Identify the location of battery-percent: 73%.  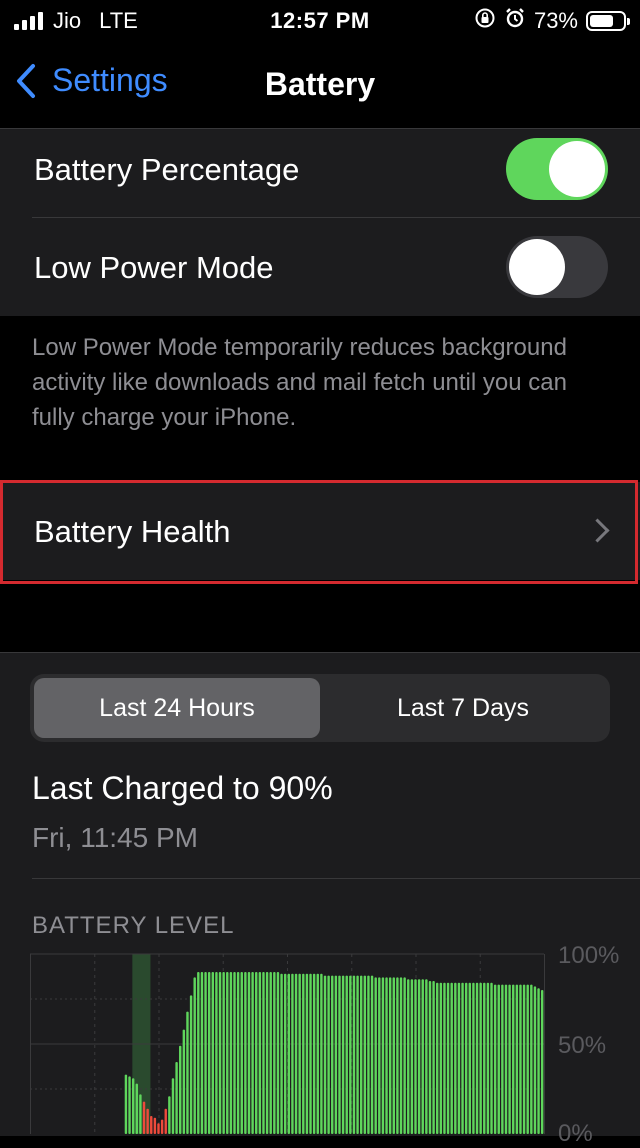
(555, 20).